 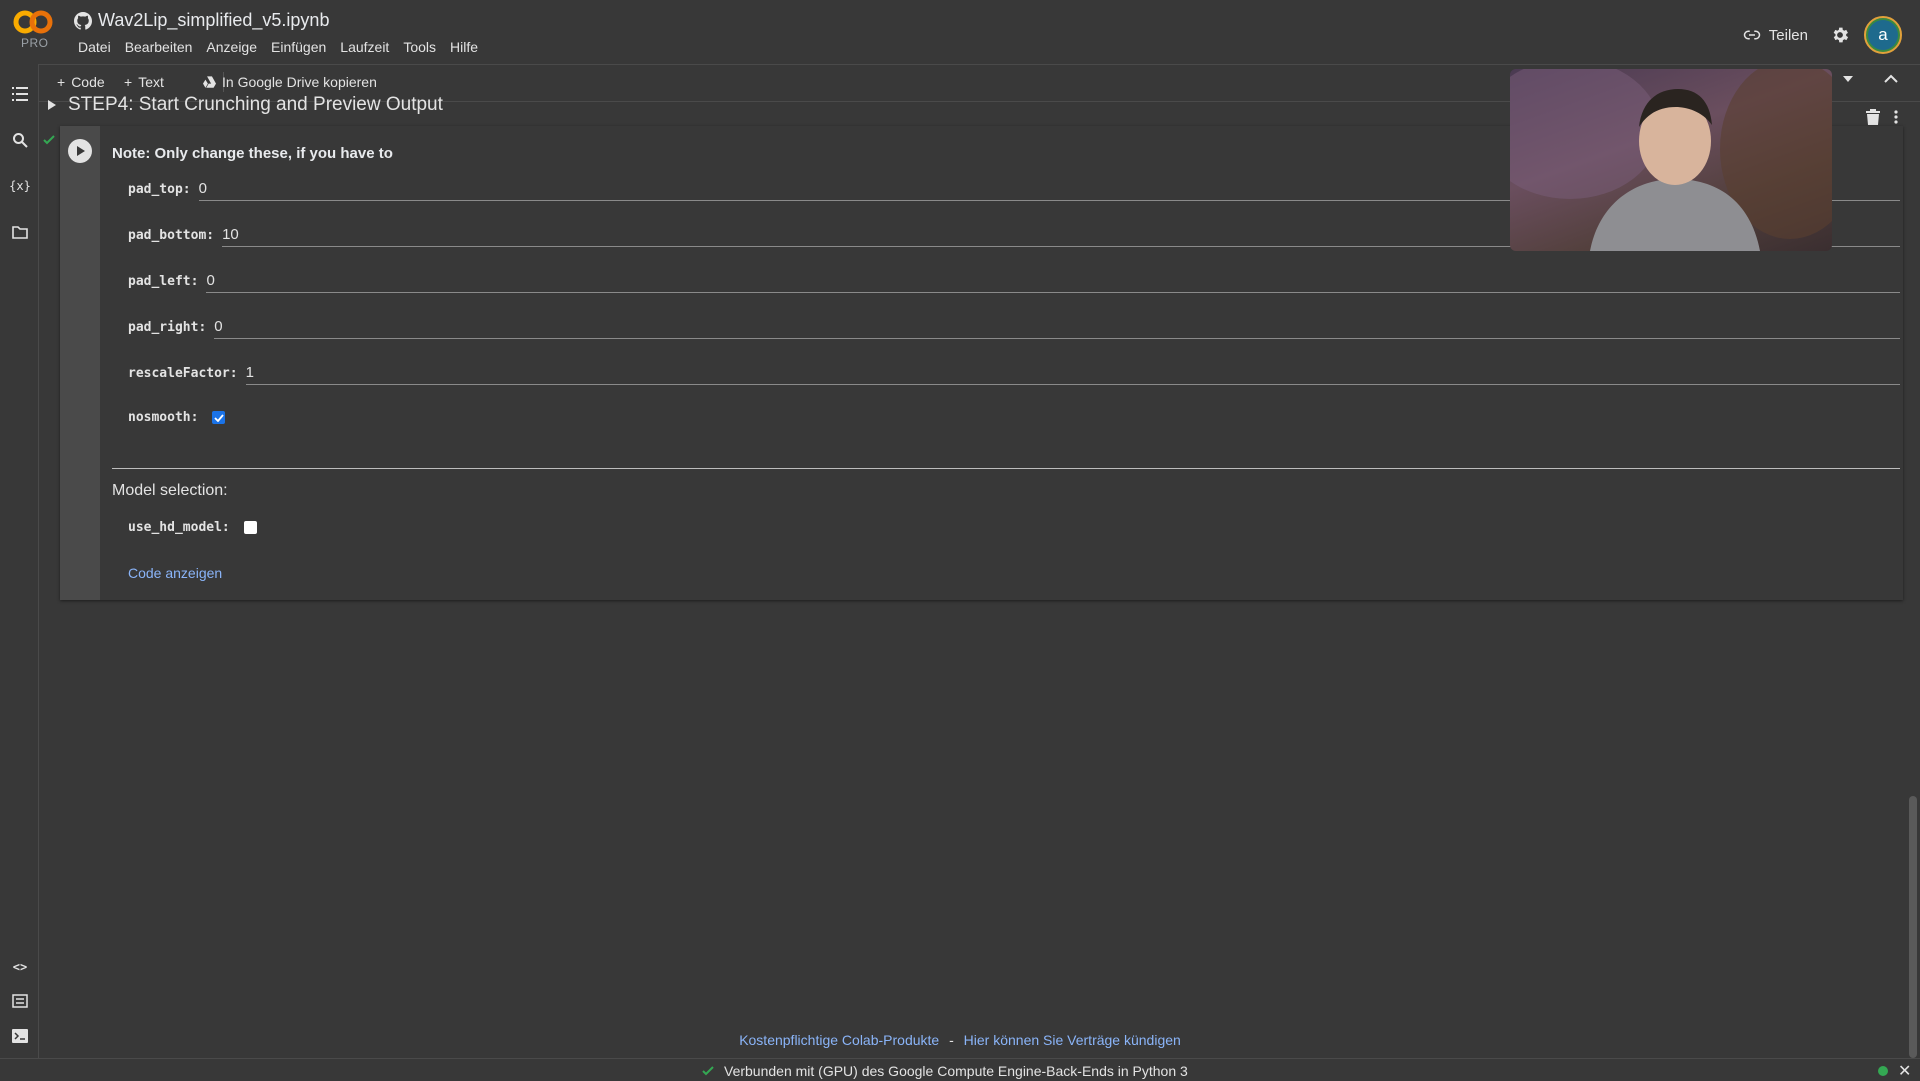 What do you see at coordinates (33, 22) in the screenshot?
I see `colab-logo-icon` at bounding box center [33, 22].